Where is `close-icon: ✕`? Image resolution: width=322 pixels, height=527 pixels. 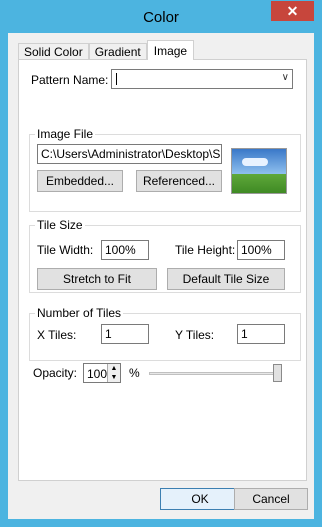
close-icon: ✕ is located at coordinates (292, 10).